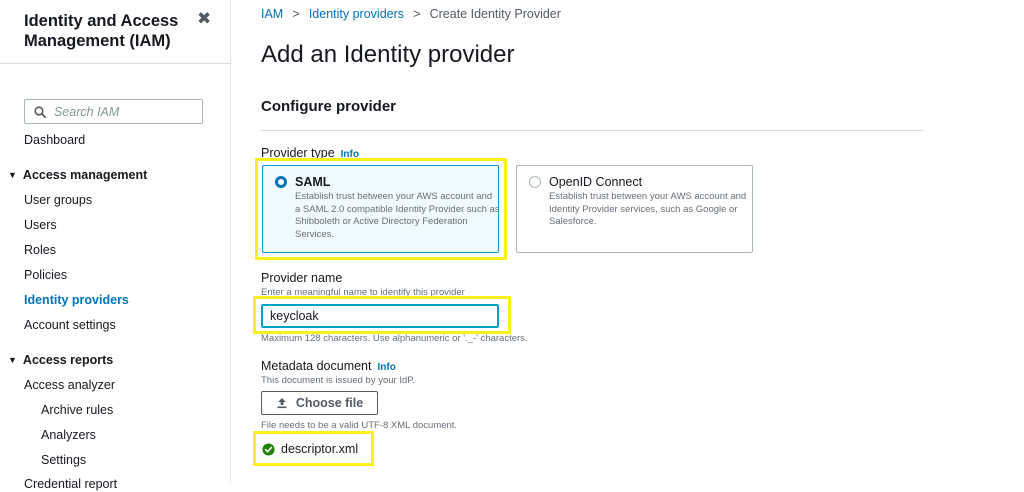  Describe the element at coordinates (338, 380) in the screenshot. I see `metadata-document-hint: This document is issued by your IdP.` at that location.